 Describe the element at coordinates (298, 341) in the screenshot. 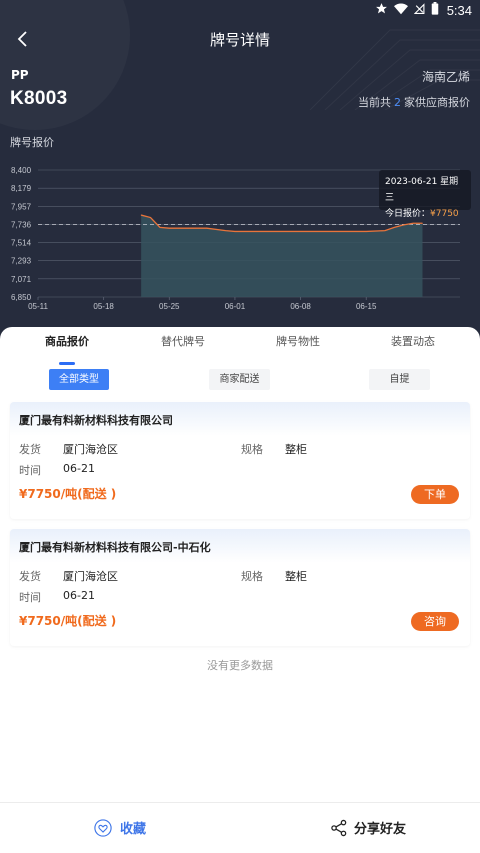

I see `tab-grade-properties: 牌号物性` at that location.